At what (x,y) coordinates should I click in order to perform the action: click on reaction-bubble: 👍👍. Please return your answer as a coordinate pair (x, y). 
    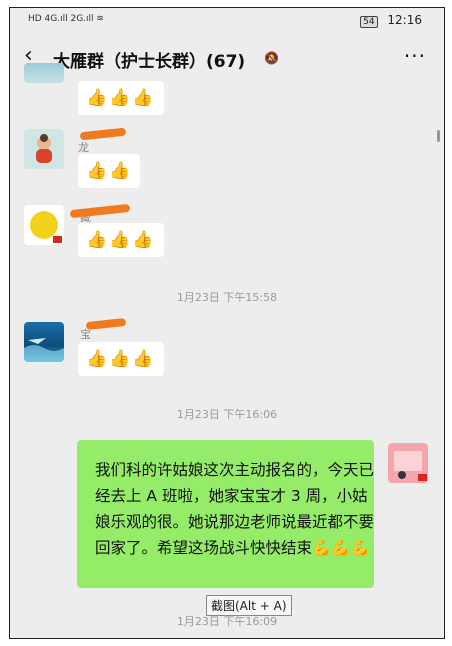
    Looking at the image, I should click on (109, 171).